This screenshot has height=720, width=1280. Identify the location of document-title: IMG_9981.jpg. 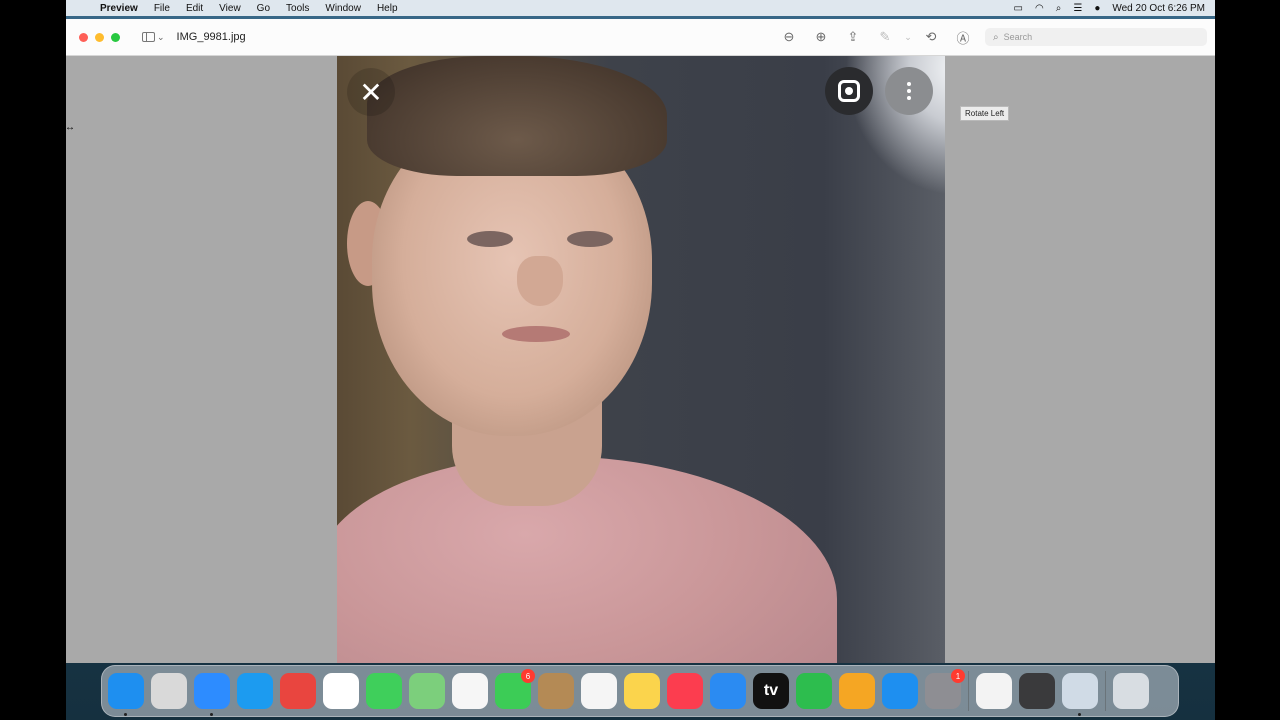
(211, 37).